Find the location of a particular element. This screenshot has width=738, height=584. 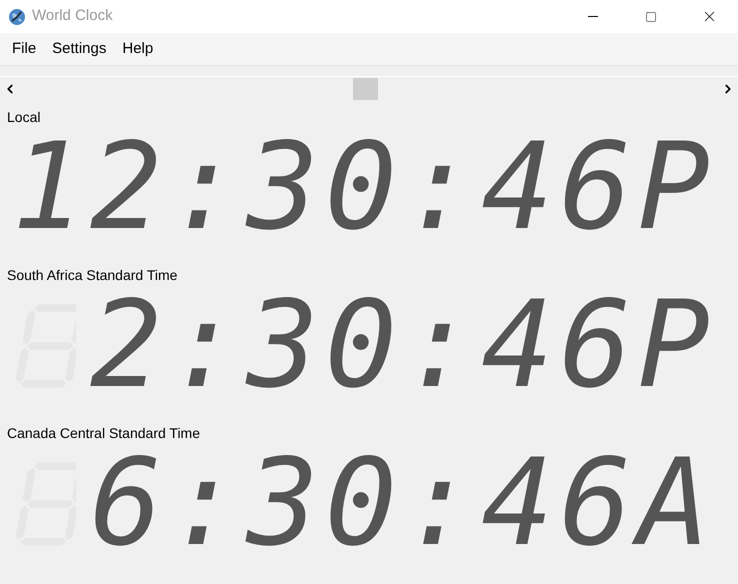

clock-label: South Africa Standard Time is located at coordinates (92, 275).